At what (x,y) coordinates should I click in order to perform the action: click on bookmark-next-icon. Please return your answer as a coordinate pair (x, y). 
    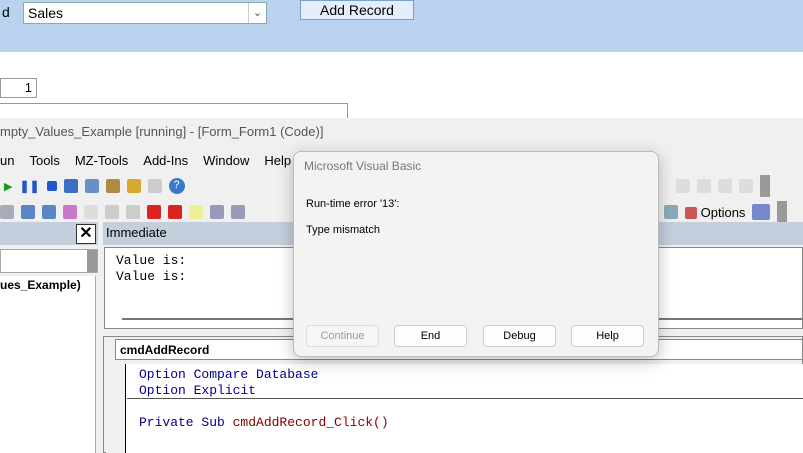
    Looking at the image, I should click on (704, 186).